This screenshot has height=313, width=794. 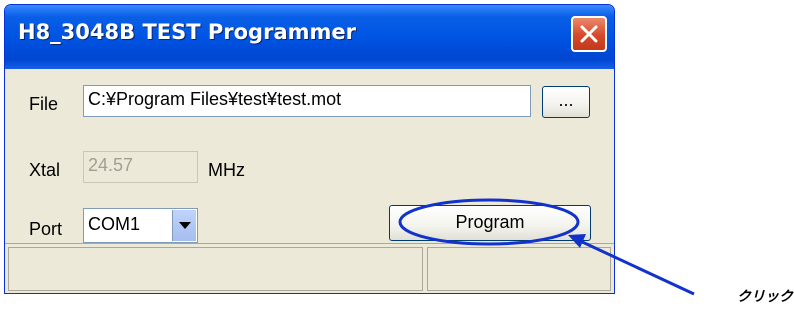 What do you see at coordinates (45, 170) in the screenshot?
I see `xtal-label: Xtal` at bounding box center [45, 170].